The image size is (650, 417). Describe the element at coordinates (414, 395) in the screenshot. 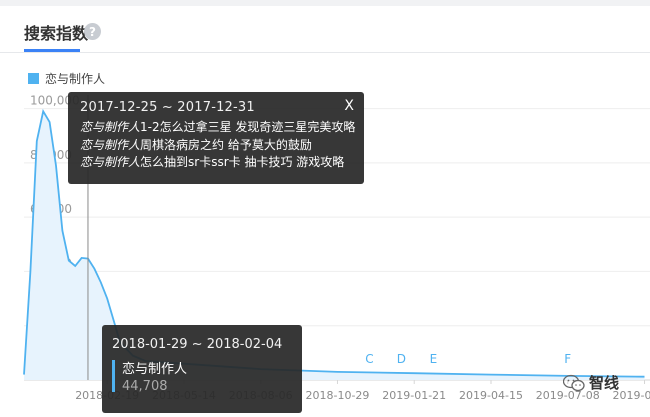

I see `x-tick-label: 2019-01-21` at that location.